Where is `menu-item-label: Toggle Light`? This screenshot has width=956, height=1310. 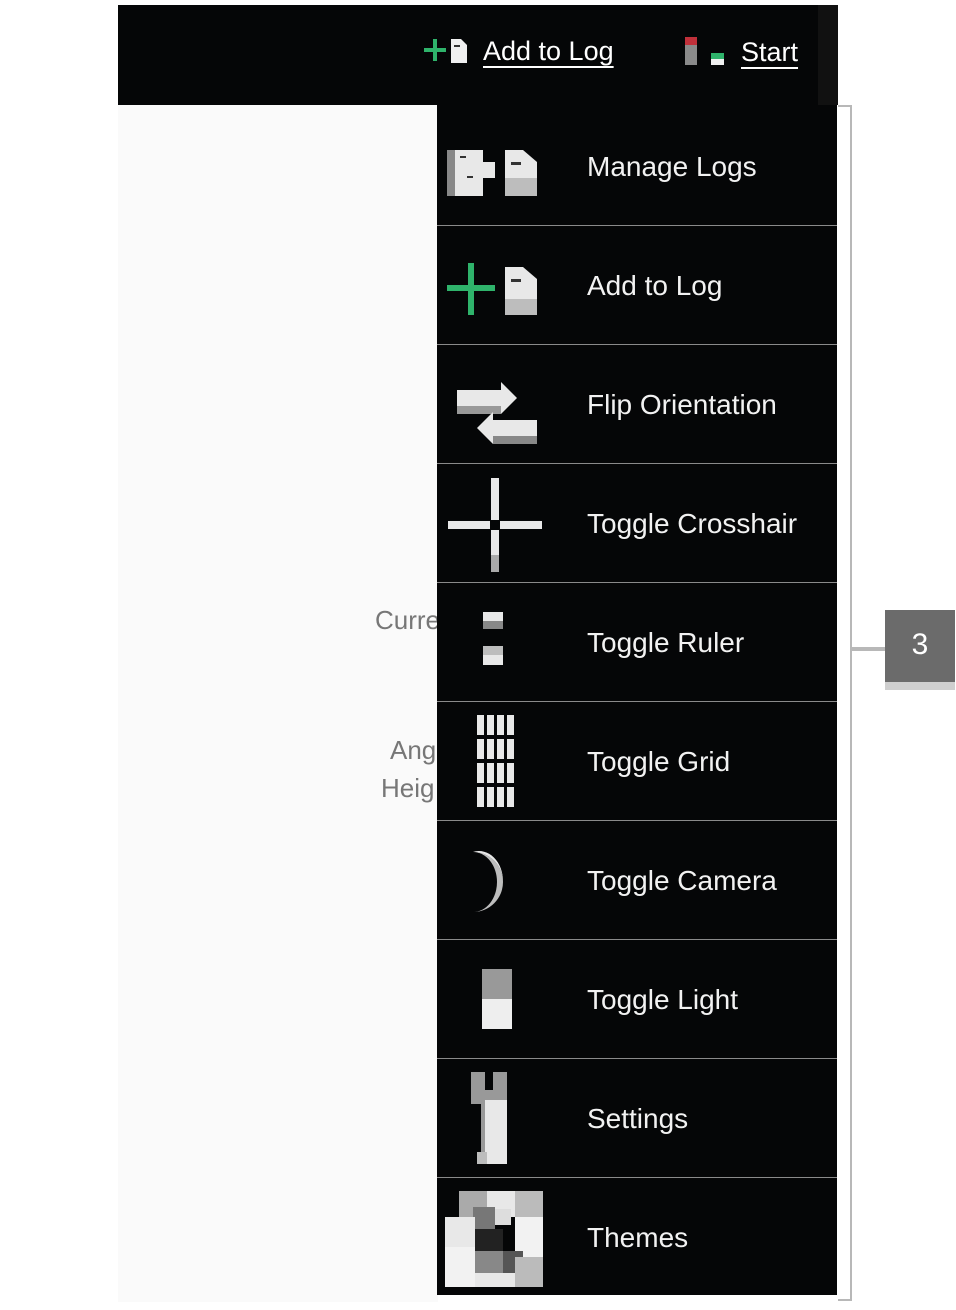
menu-item-label: Toggle Light is located at coordinates (663, 999).